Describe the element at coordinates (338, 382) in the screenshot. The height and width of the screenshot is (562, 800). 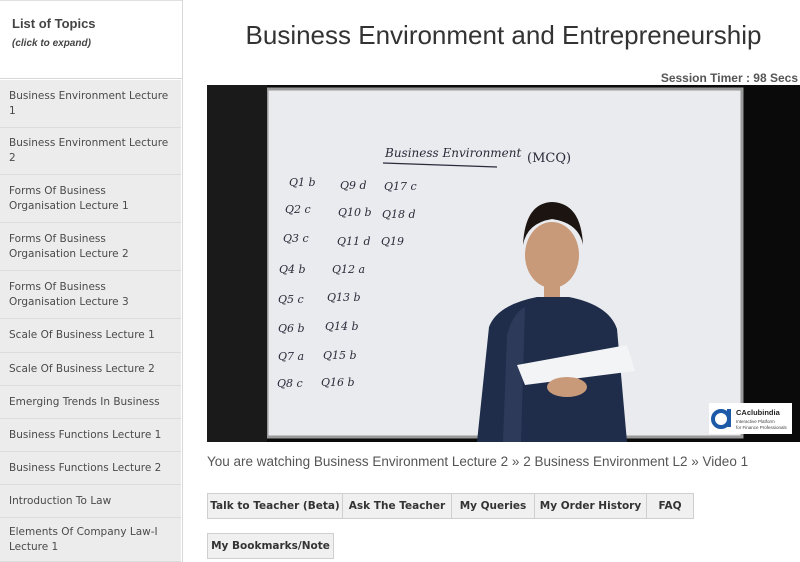
I see `board-answer: Q16 b` at that location.